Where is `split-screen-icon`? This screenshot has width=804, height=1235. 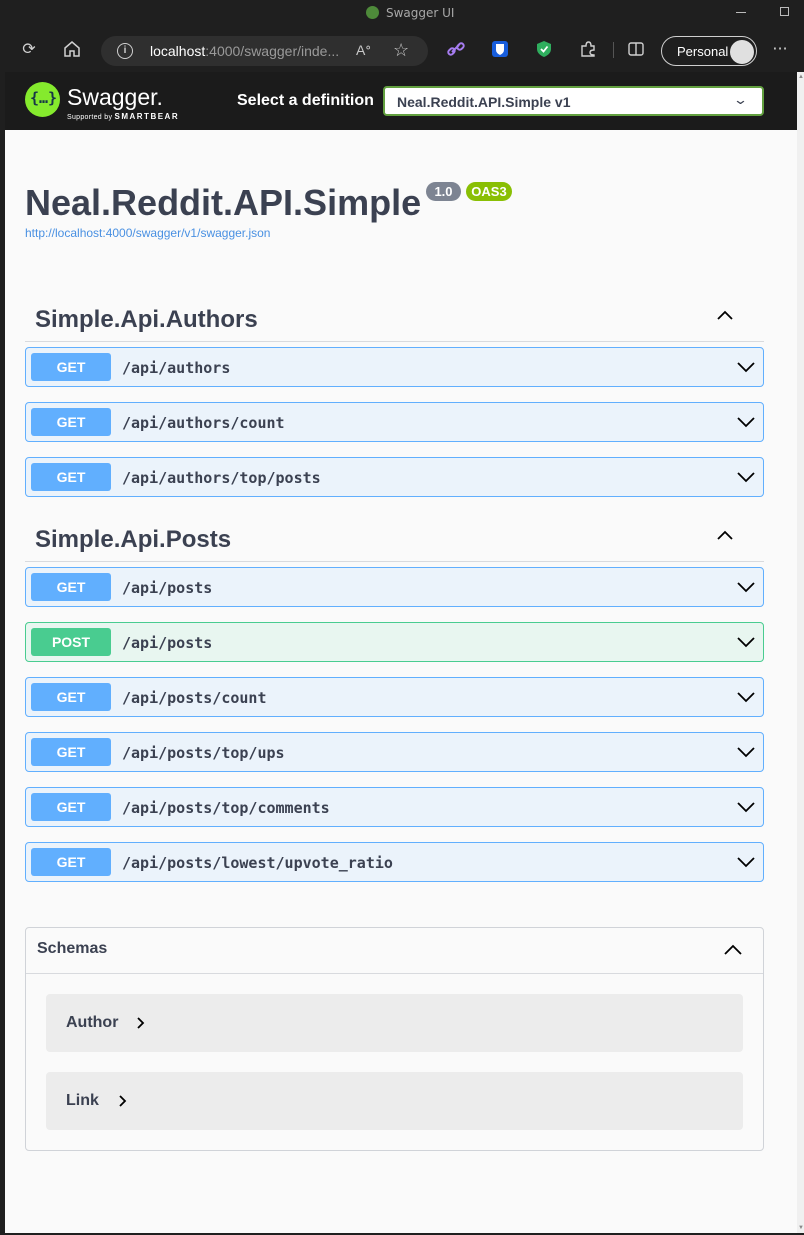 split-screen-icon is located at coordinates (636, 49).